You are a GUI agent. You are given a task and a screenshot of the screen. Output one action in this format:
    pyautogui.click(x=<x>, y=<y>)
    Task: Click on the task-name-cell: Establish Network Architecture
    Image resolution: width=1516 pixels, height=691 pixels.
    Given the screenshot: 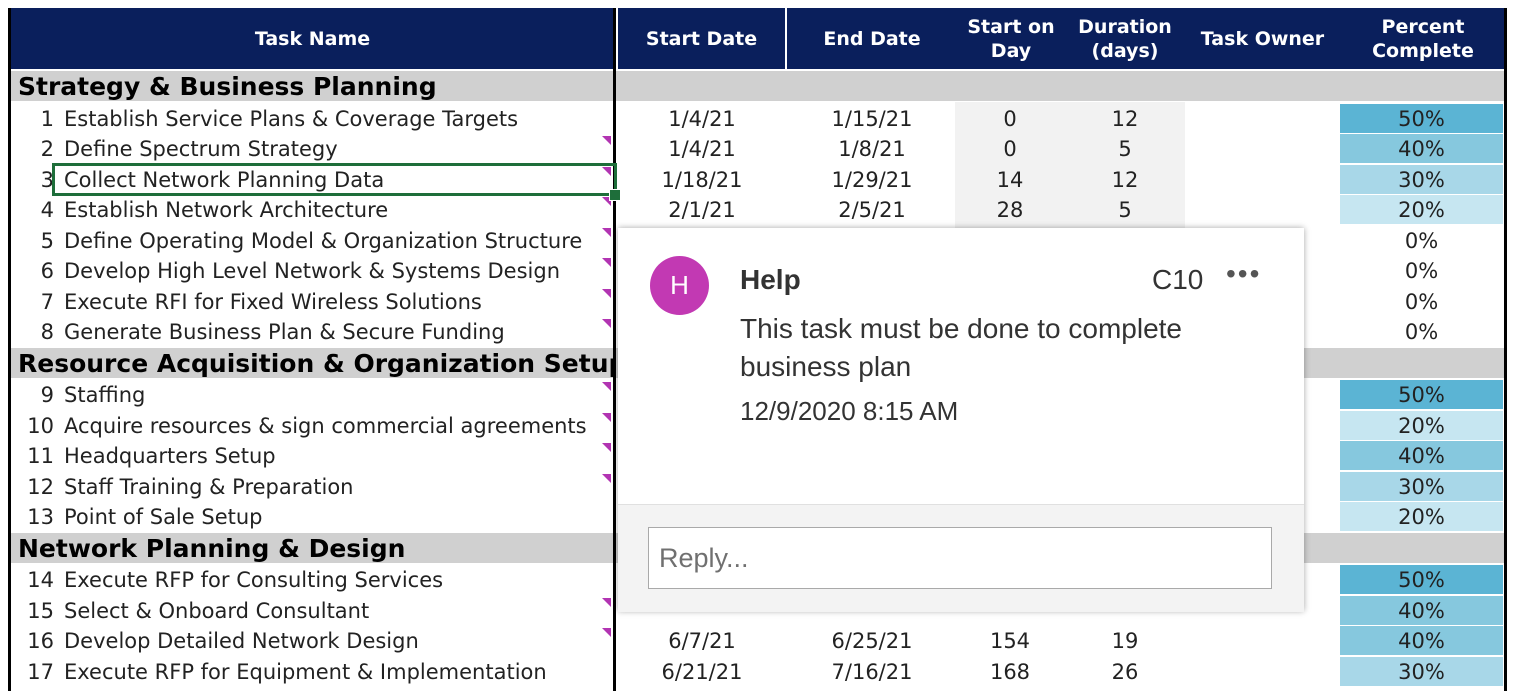 What is the action you would take?
    pyautogui.click(x=226, y=210)
    